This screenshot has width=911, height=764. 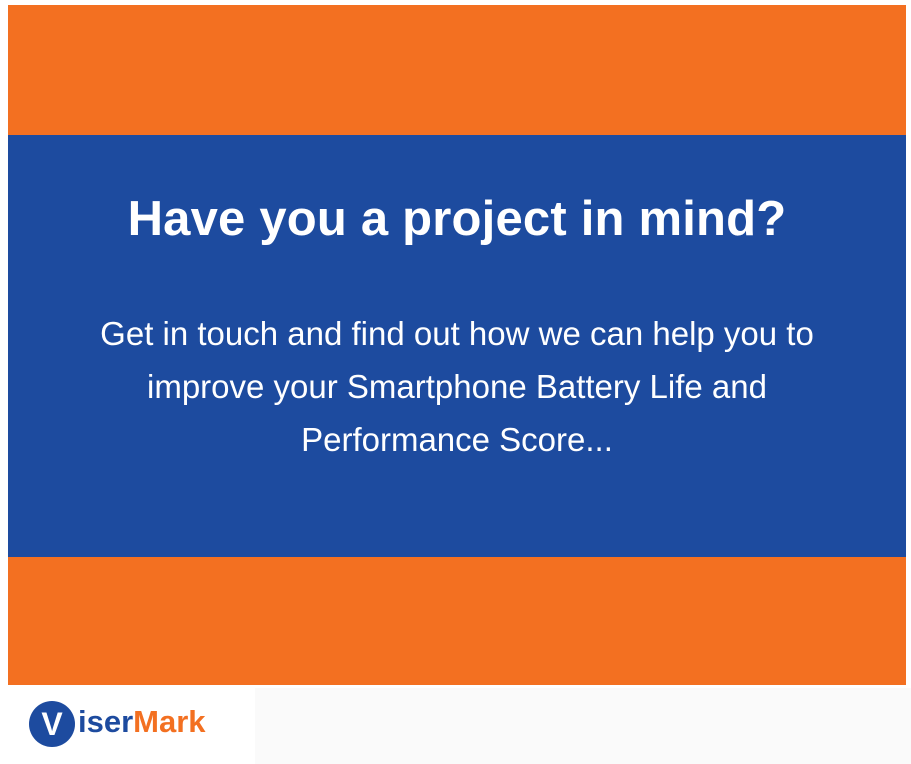 I want to click on logo-mark-icon: V, so click(x=52, y=724).